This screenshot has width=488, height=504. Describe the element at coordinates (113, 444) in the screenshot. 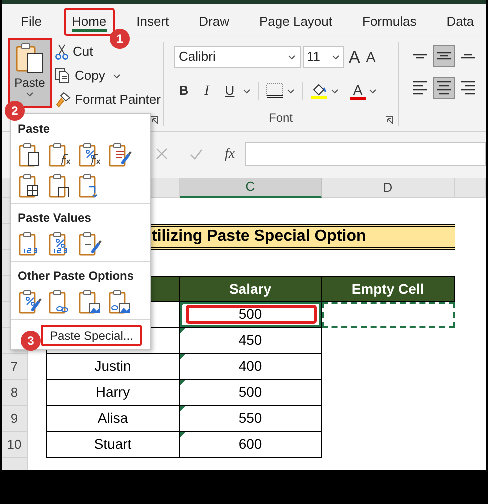

I see `table-cell-text: Stuart` at that location.